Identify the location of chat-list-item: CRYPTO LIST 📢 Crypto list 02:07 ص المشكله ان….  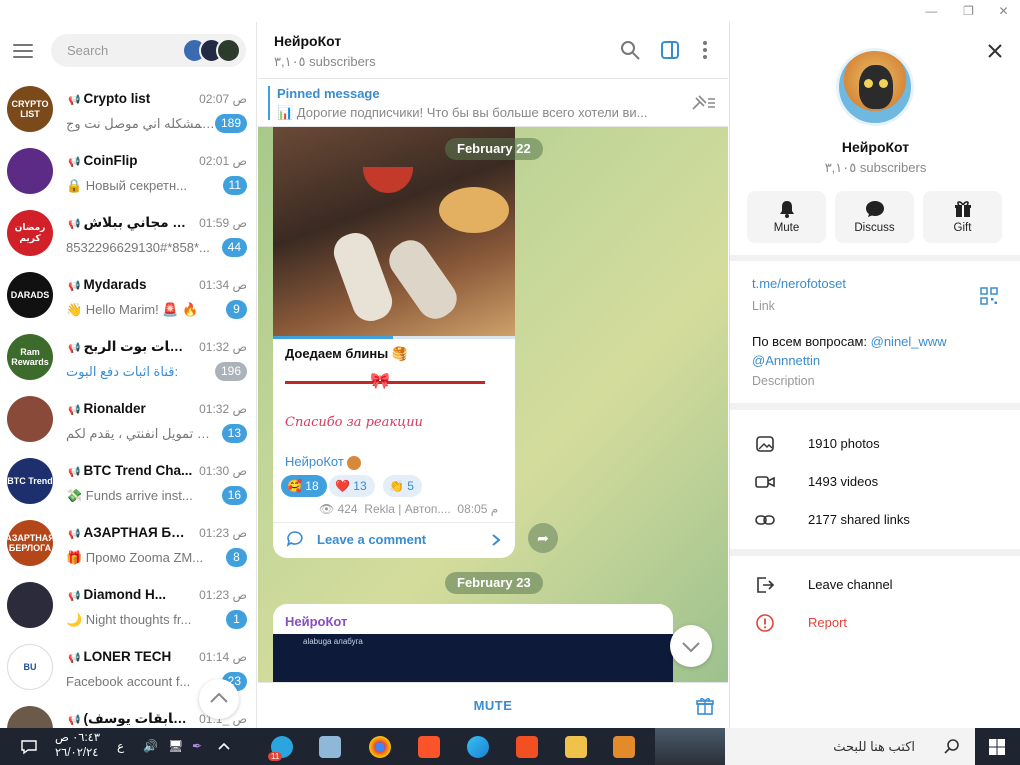
(128, 110).